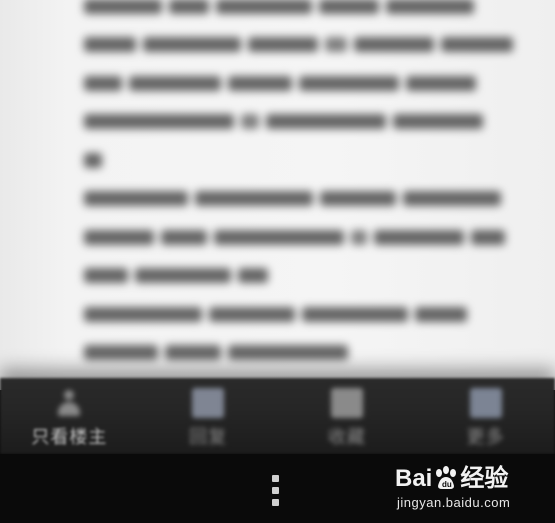 Image resolution: width=555 pixels, height=523 pixels. I want to click on more-button: 更多, so click(485, 416).